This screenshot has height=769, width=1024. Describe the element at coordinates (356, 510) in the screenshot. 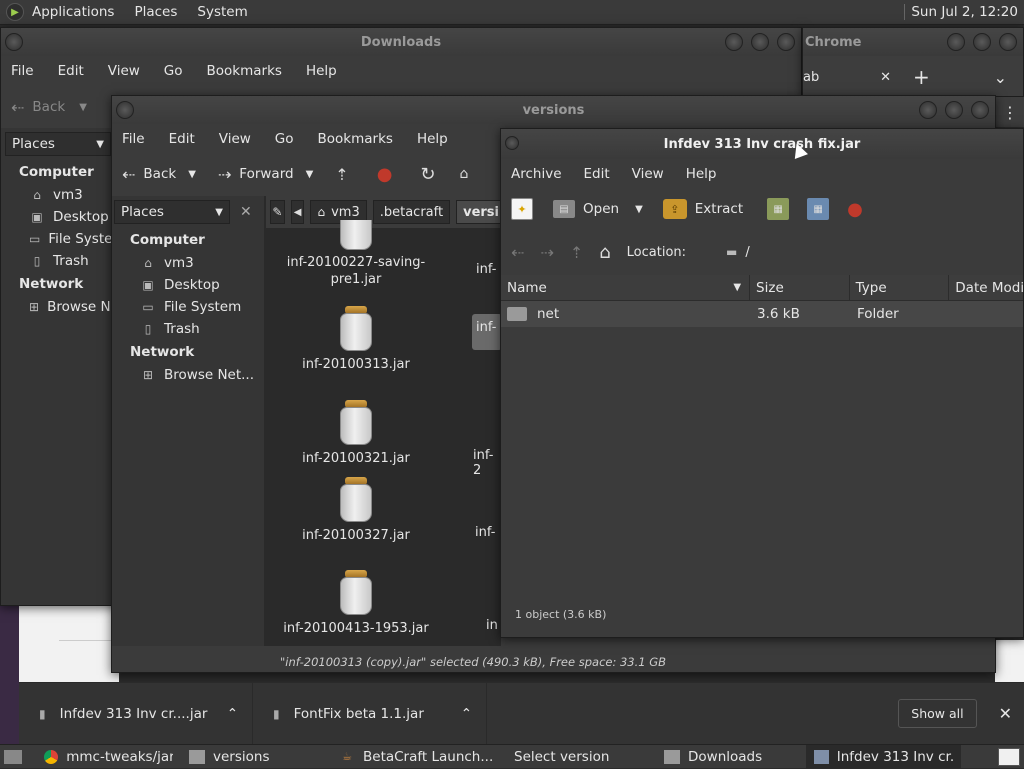

I see `file-item: inf-20100327.jar` at that location.